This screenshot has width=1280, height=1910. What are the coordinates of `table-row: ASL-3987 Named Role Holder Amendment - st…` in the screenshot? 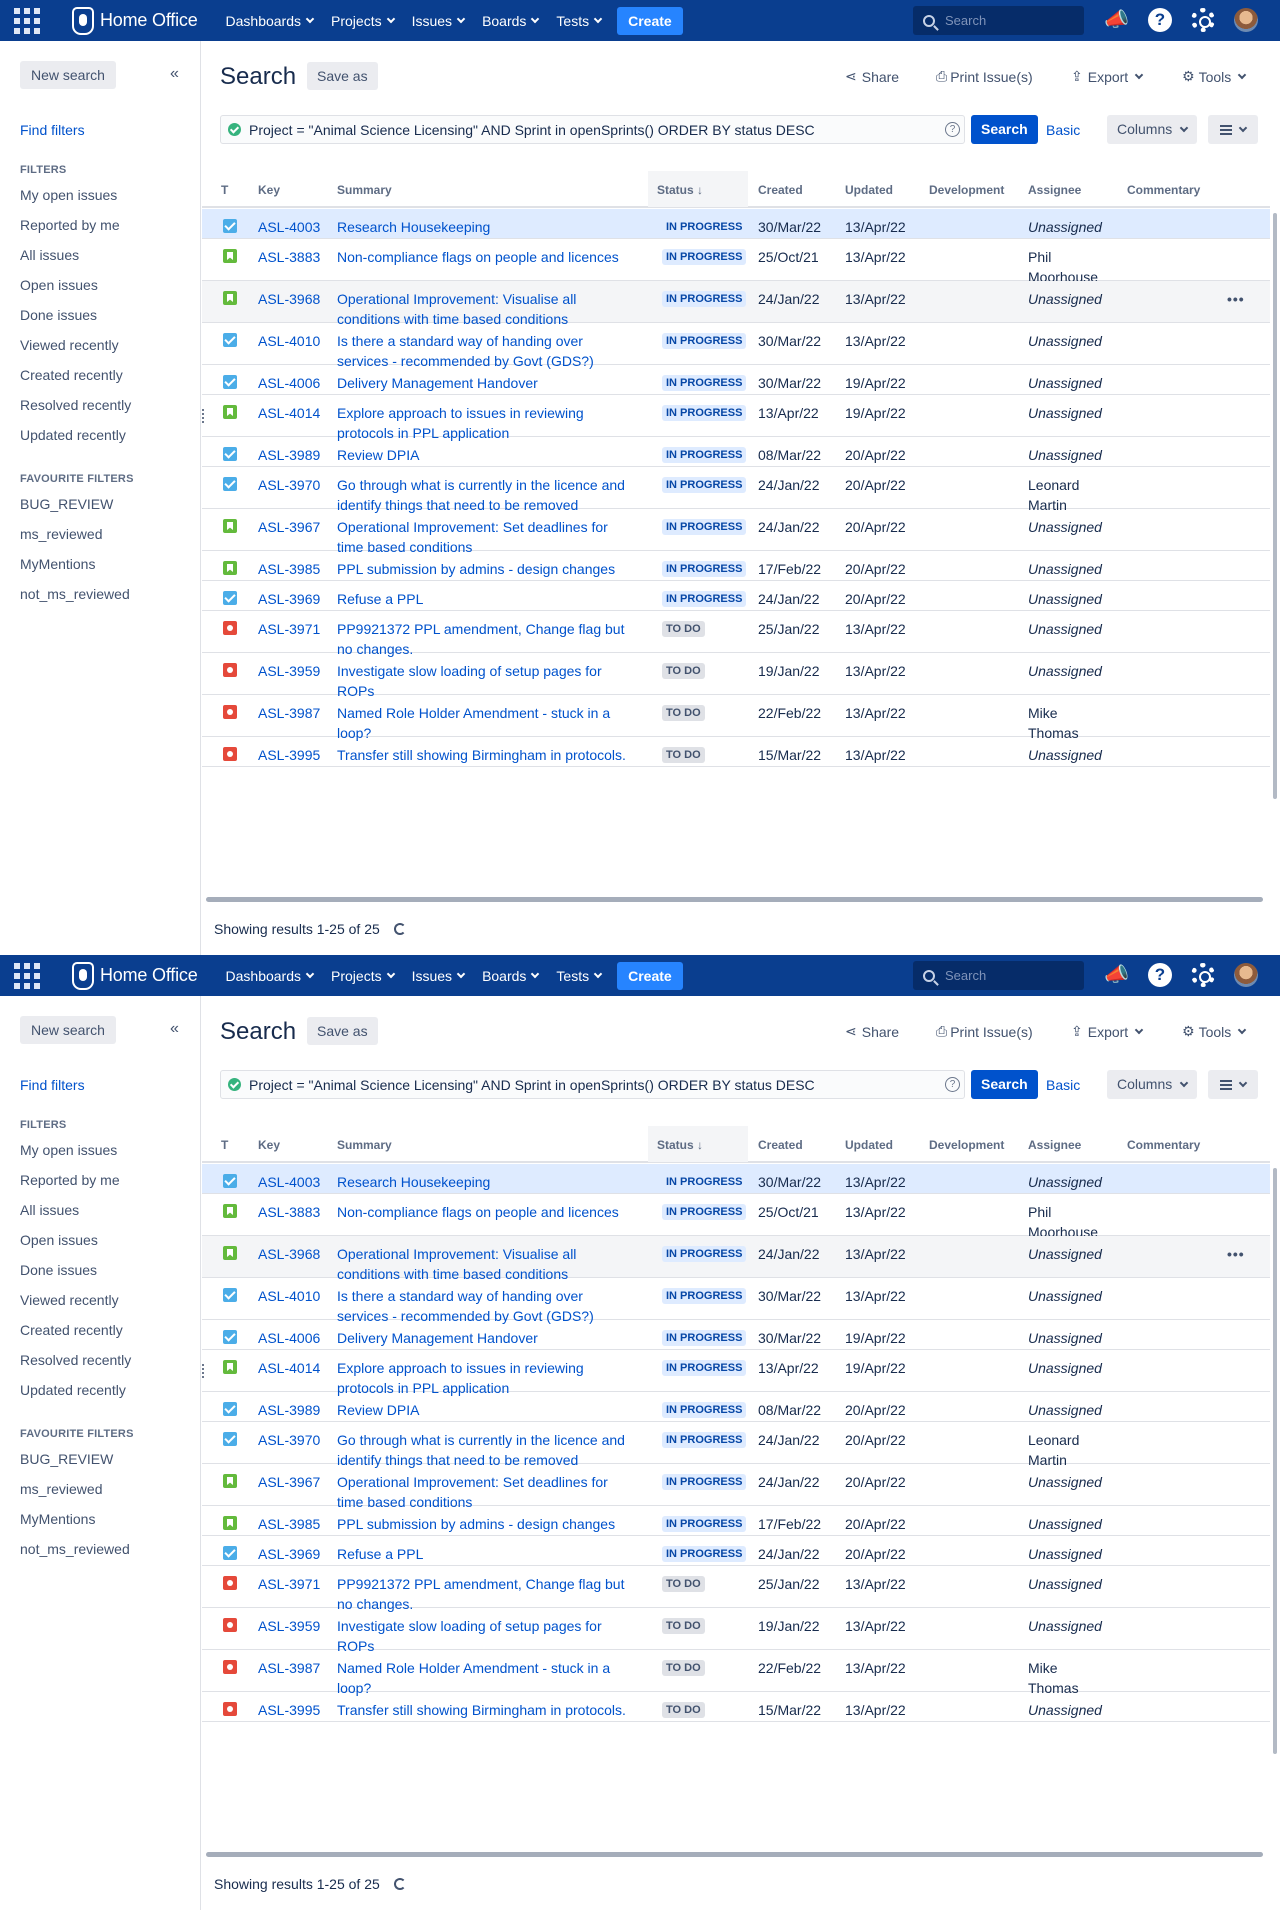 It's located at (736, 718).